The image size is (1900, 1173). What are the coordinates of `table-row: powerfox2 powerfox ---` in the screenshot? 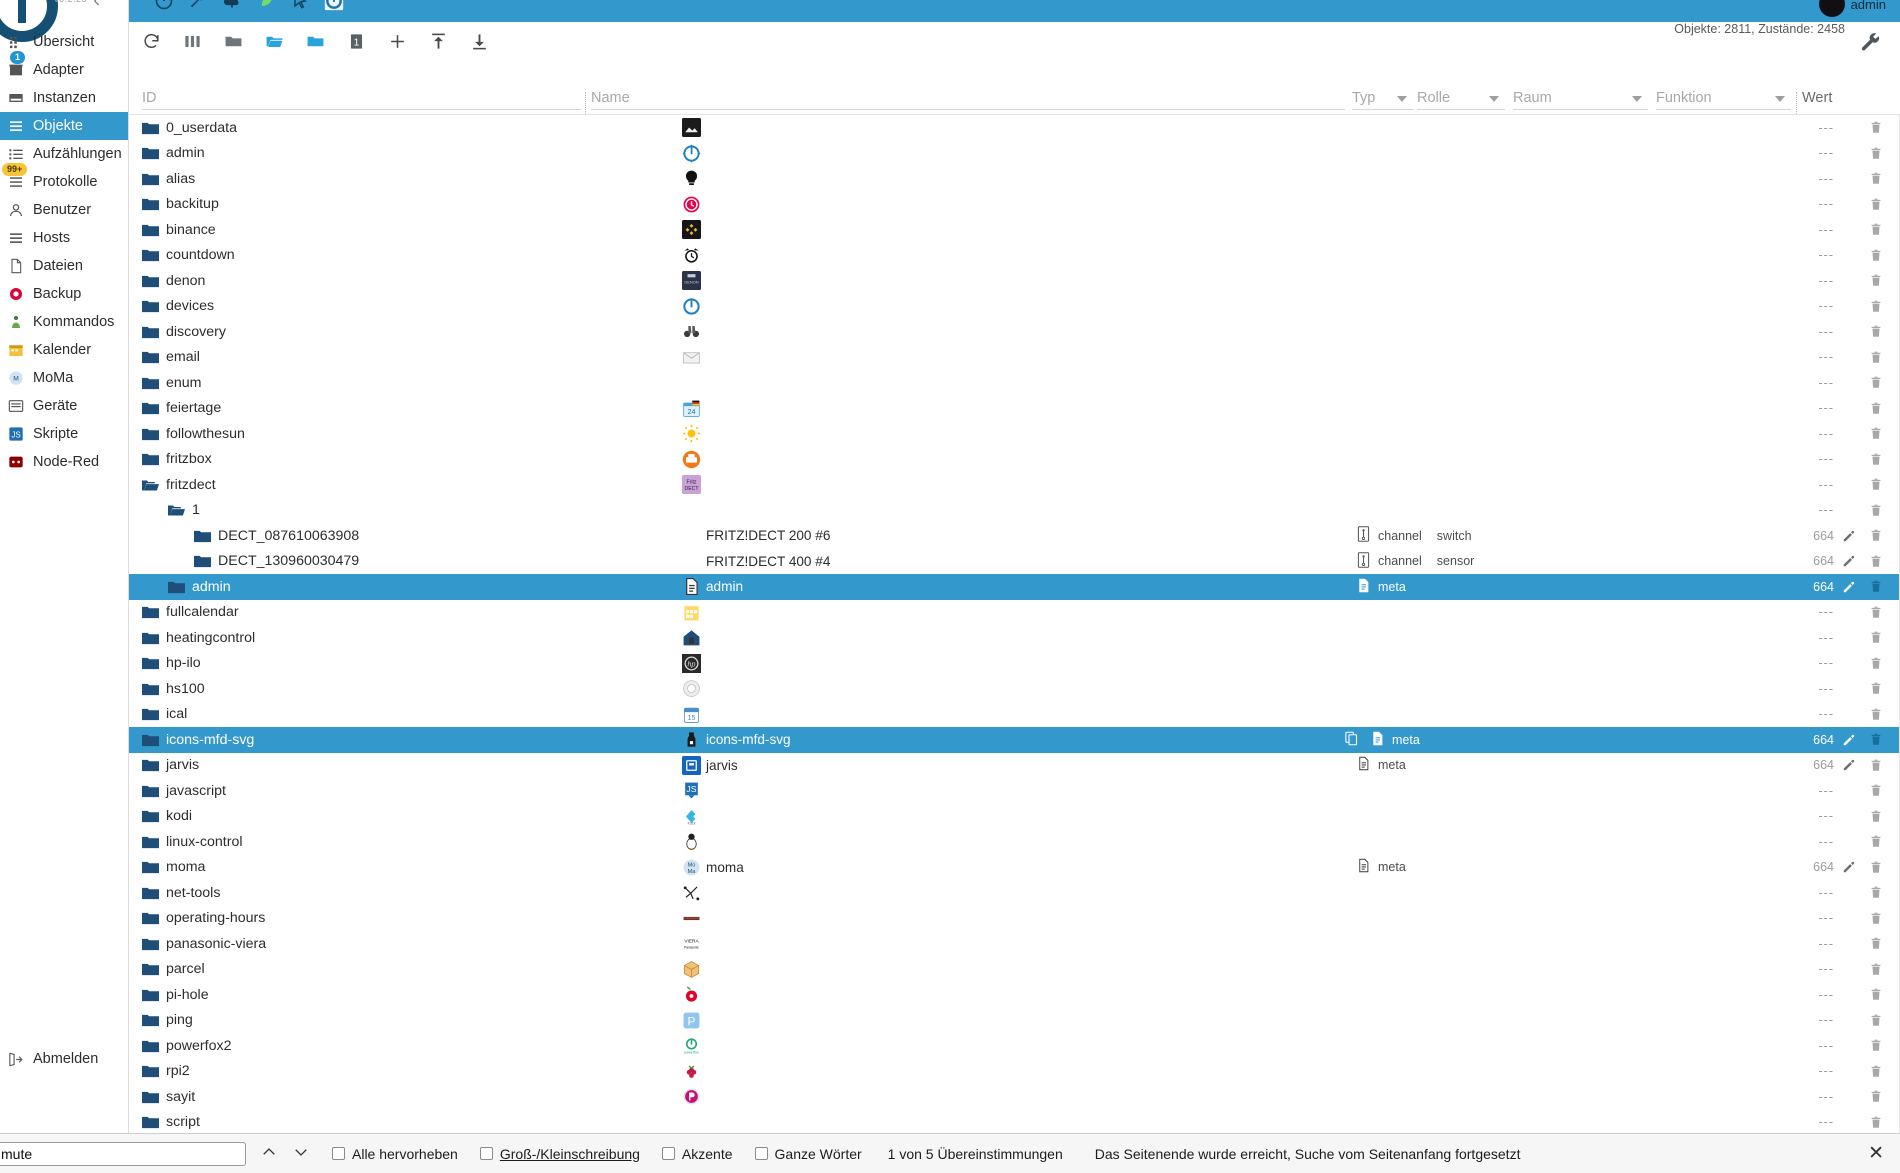 It's located at (1014, 1046).